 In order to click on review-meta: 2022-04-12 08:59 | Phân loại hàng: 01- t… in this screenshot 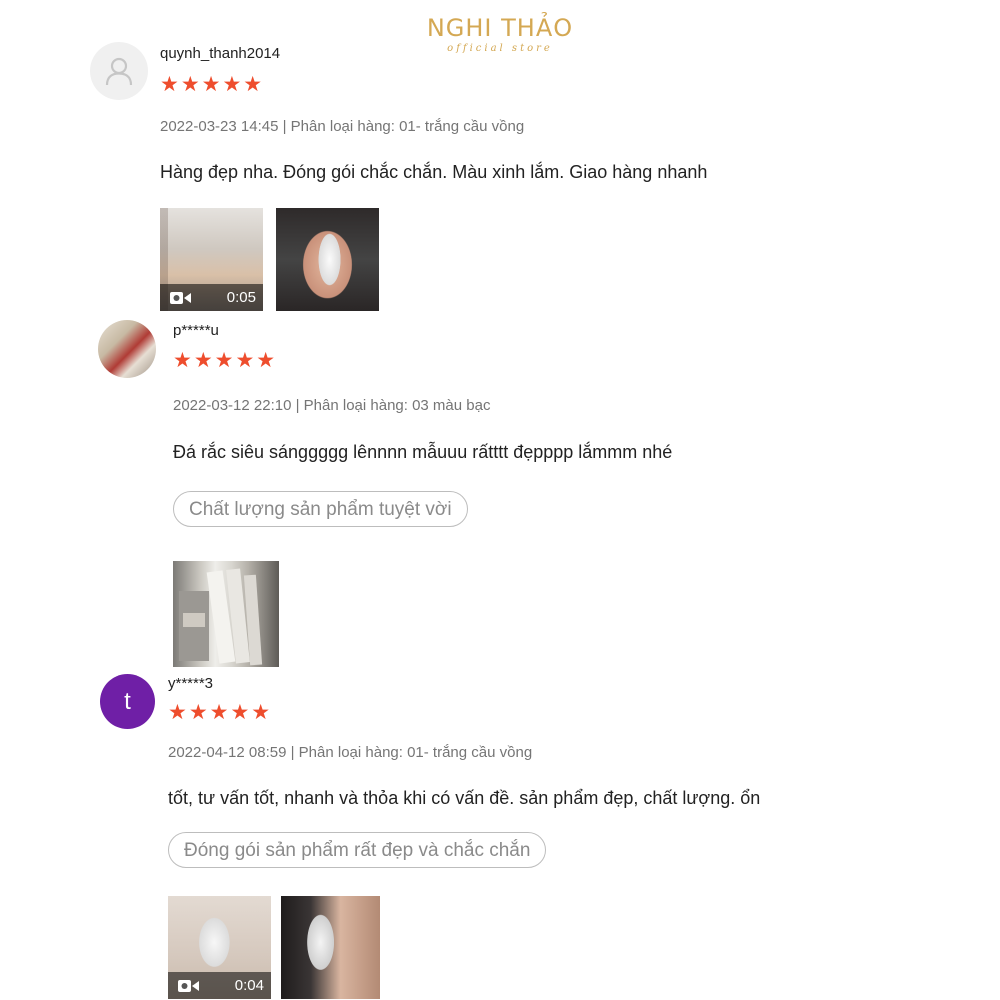, I will do `click(350, 752)`.